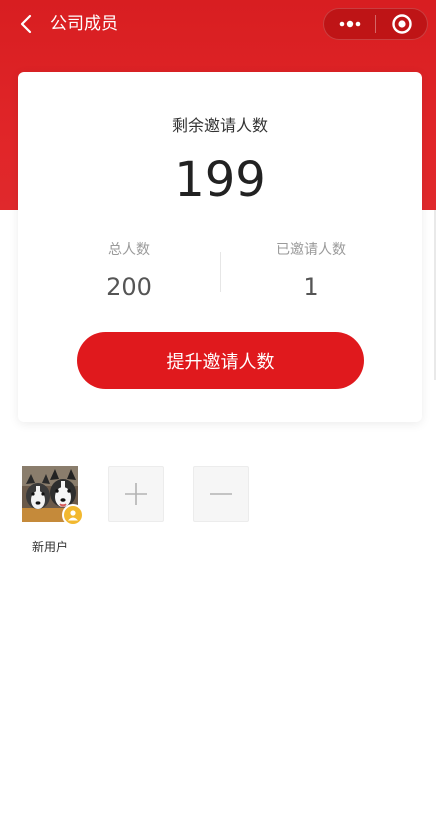 This screenshot has width=436, height=821. I want to click on more-button, so click(349, 24).